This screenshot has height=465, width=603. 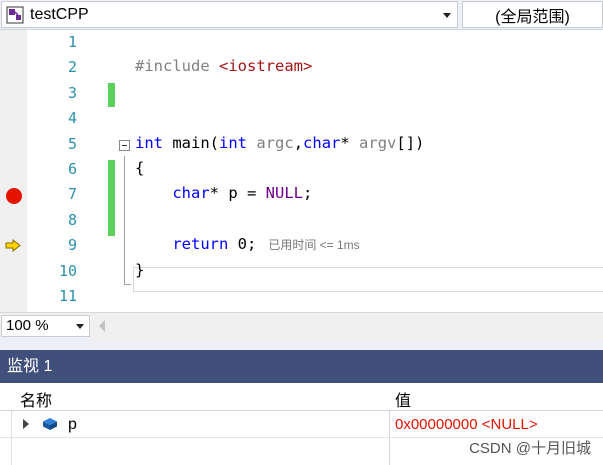 What do you see at coordinates (237, 193) in the screenshot?
I see `declaration: * p =` at bounding box center [237, 193].